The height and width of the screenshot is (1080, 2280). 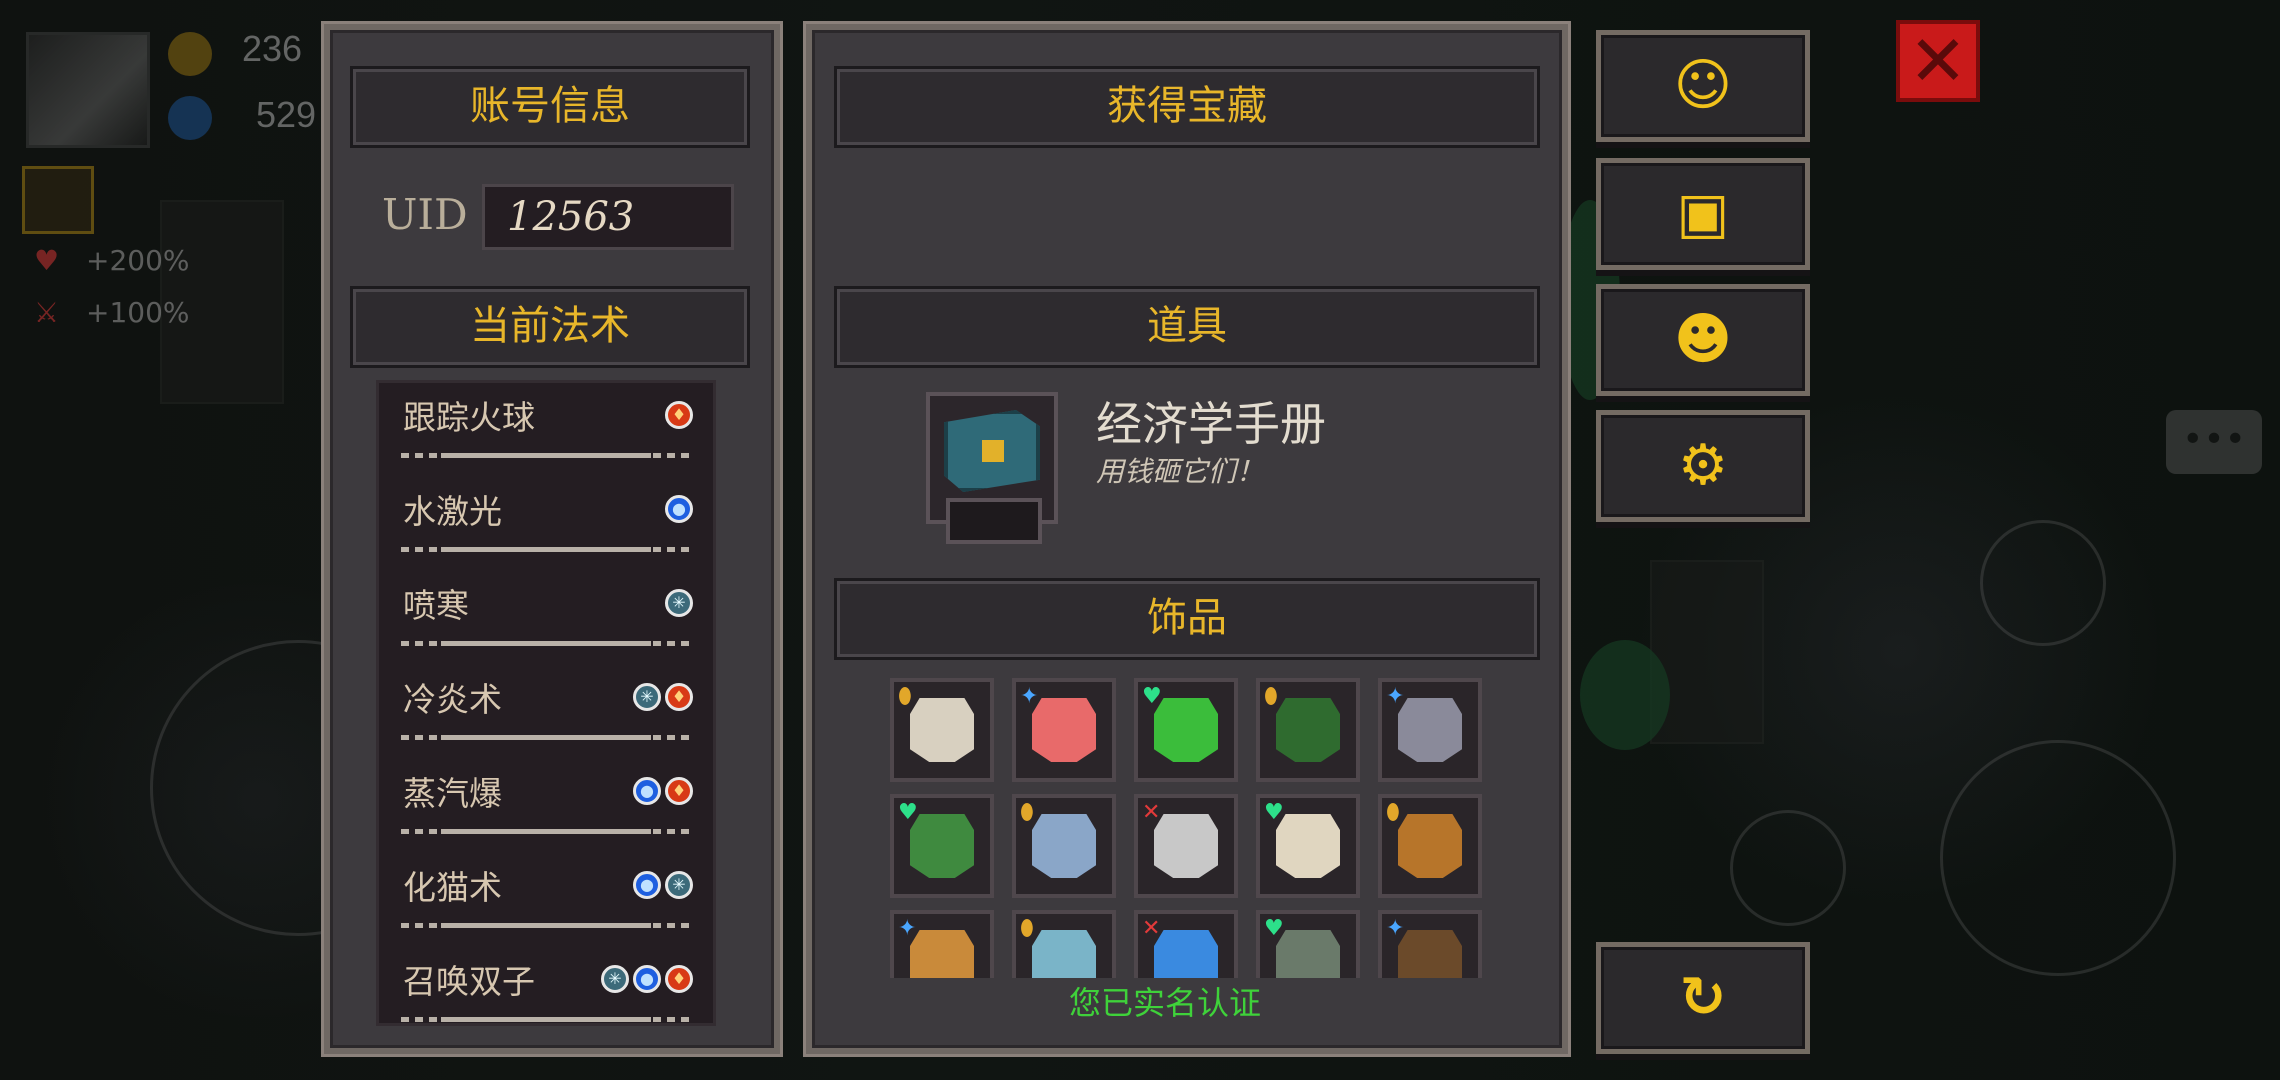 I want to click on meat-icon, so click(x=1064, y=730).